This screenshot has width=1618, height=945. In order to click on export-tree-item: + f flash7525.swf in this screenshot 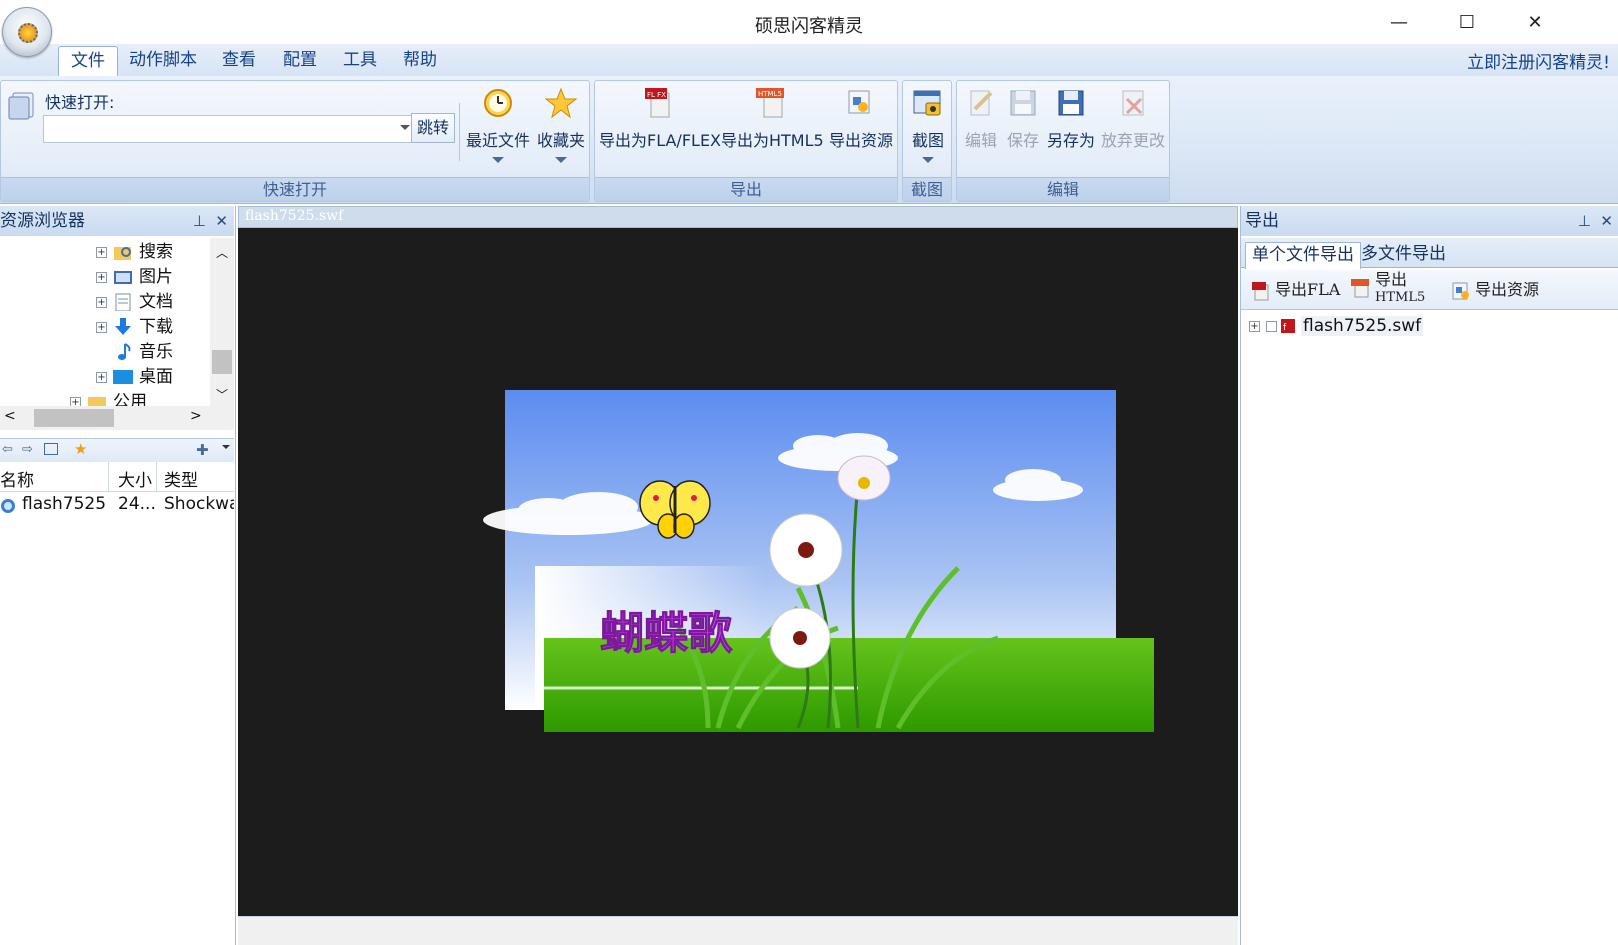, I will do `click(1336, 328)`.